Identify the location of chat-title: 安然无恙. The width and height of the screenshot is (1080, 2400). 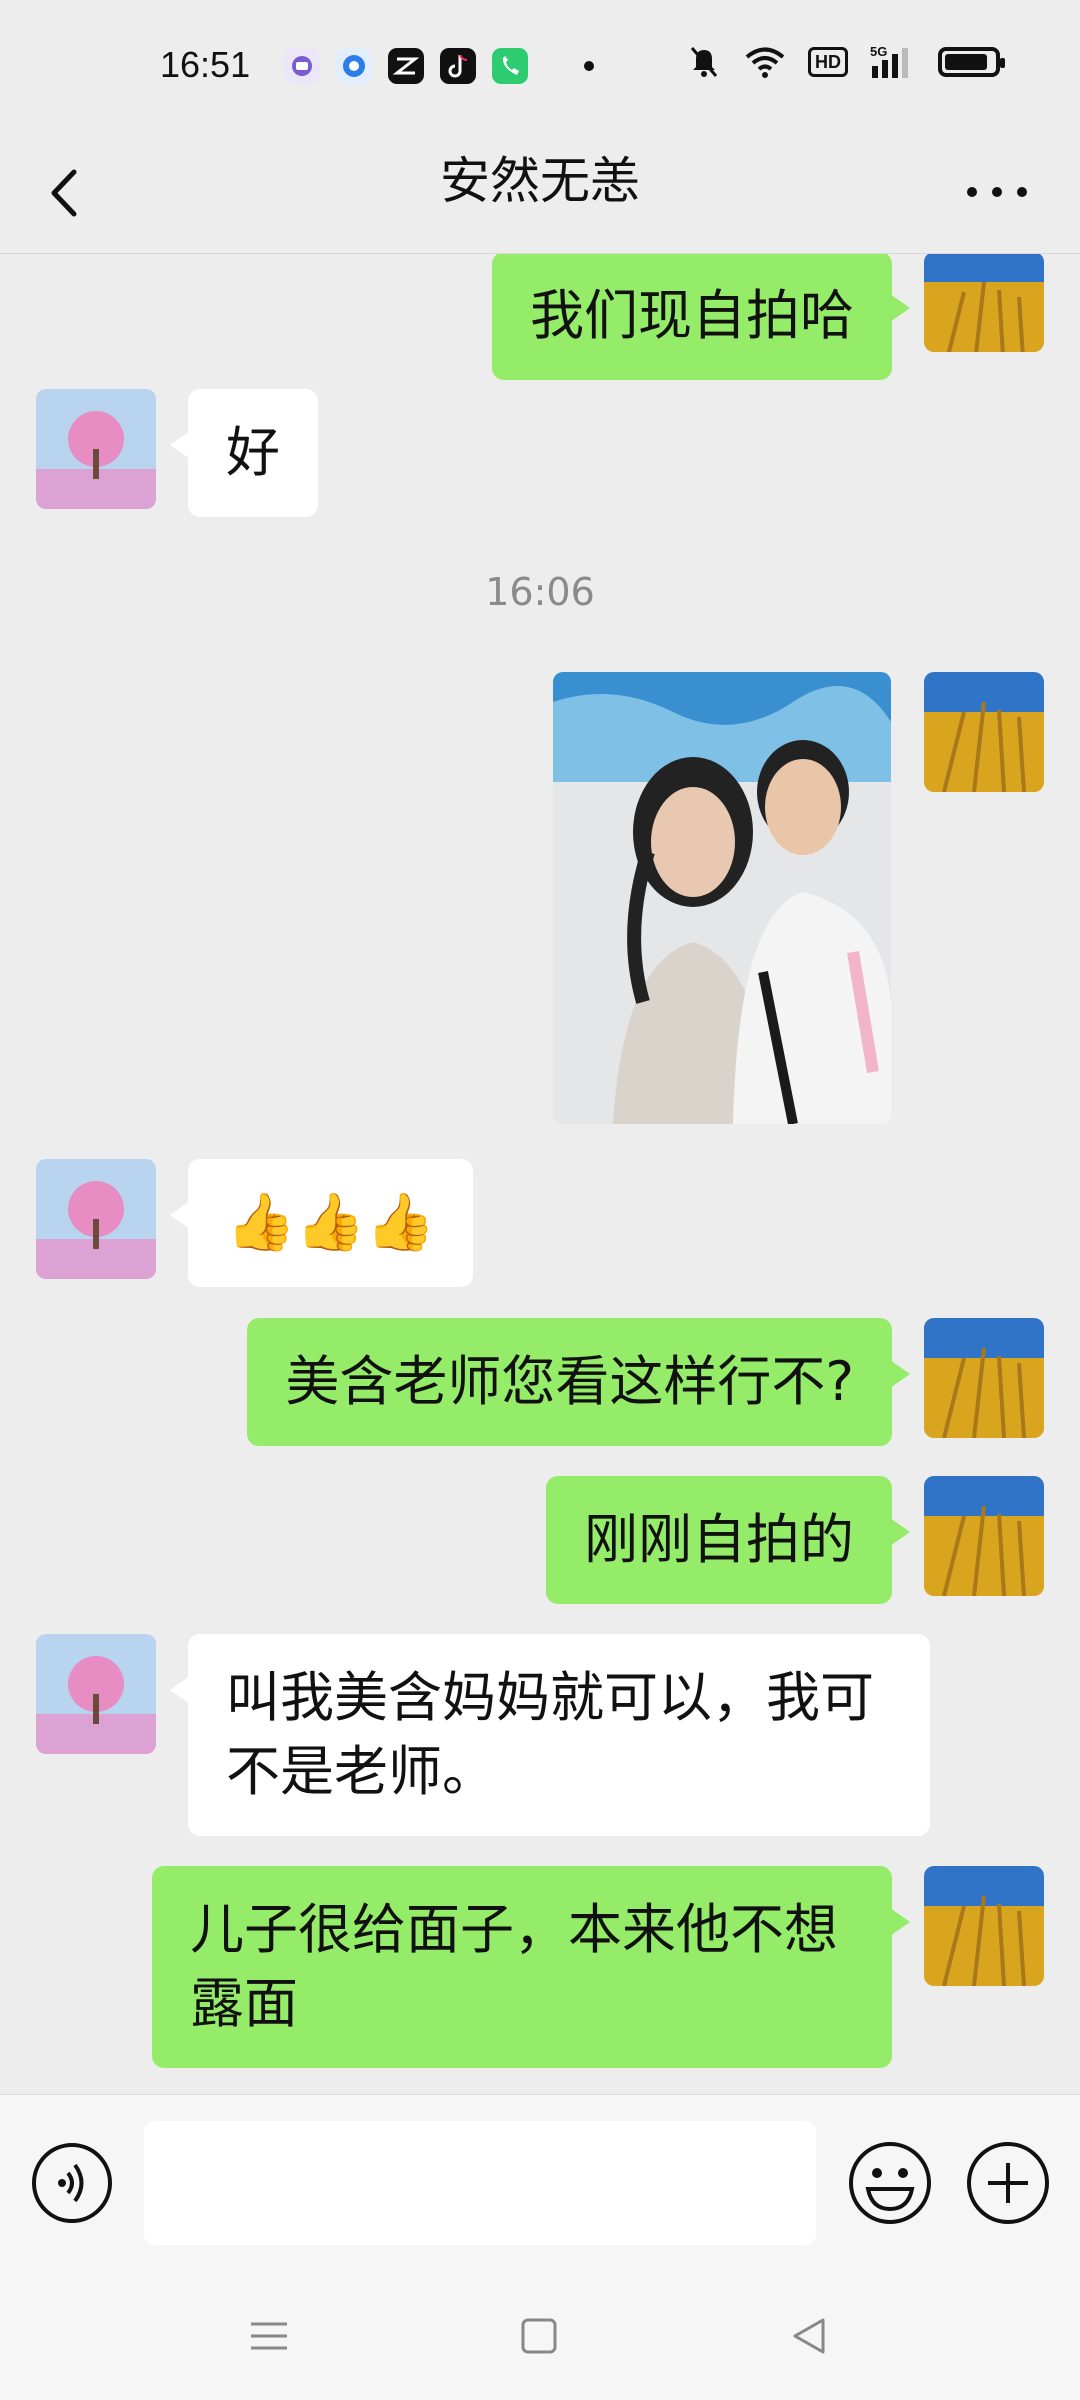
(540, 181).